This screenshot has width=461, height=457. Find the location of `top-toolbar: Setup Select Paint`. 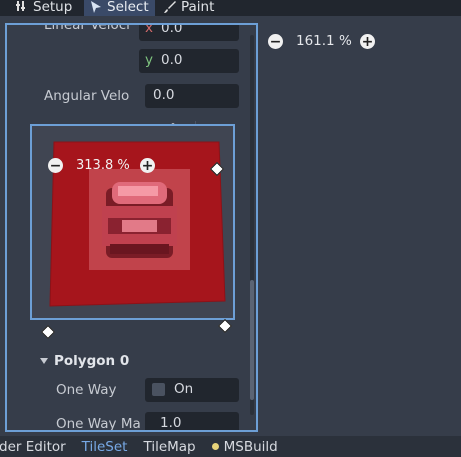

top-toolbar: Setup Select Paint is located at coordinates (230, 8).